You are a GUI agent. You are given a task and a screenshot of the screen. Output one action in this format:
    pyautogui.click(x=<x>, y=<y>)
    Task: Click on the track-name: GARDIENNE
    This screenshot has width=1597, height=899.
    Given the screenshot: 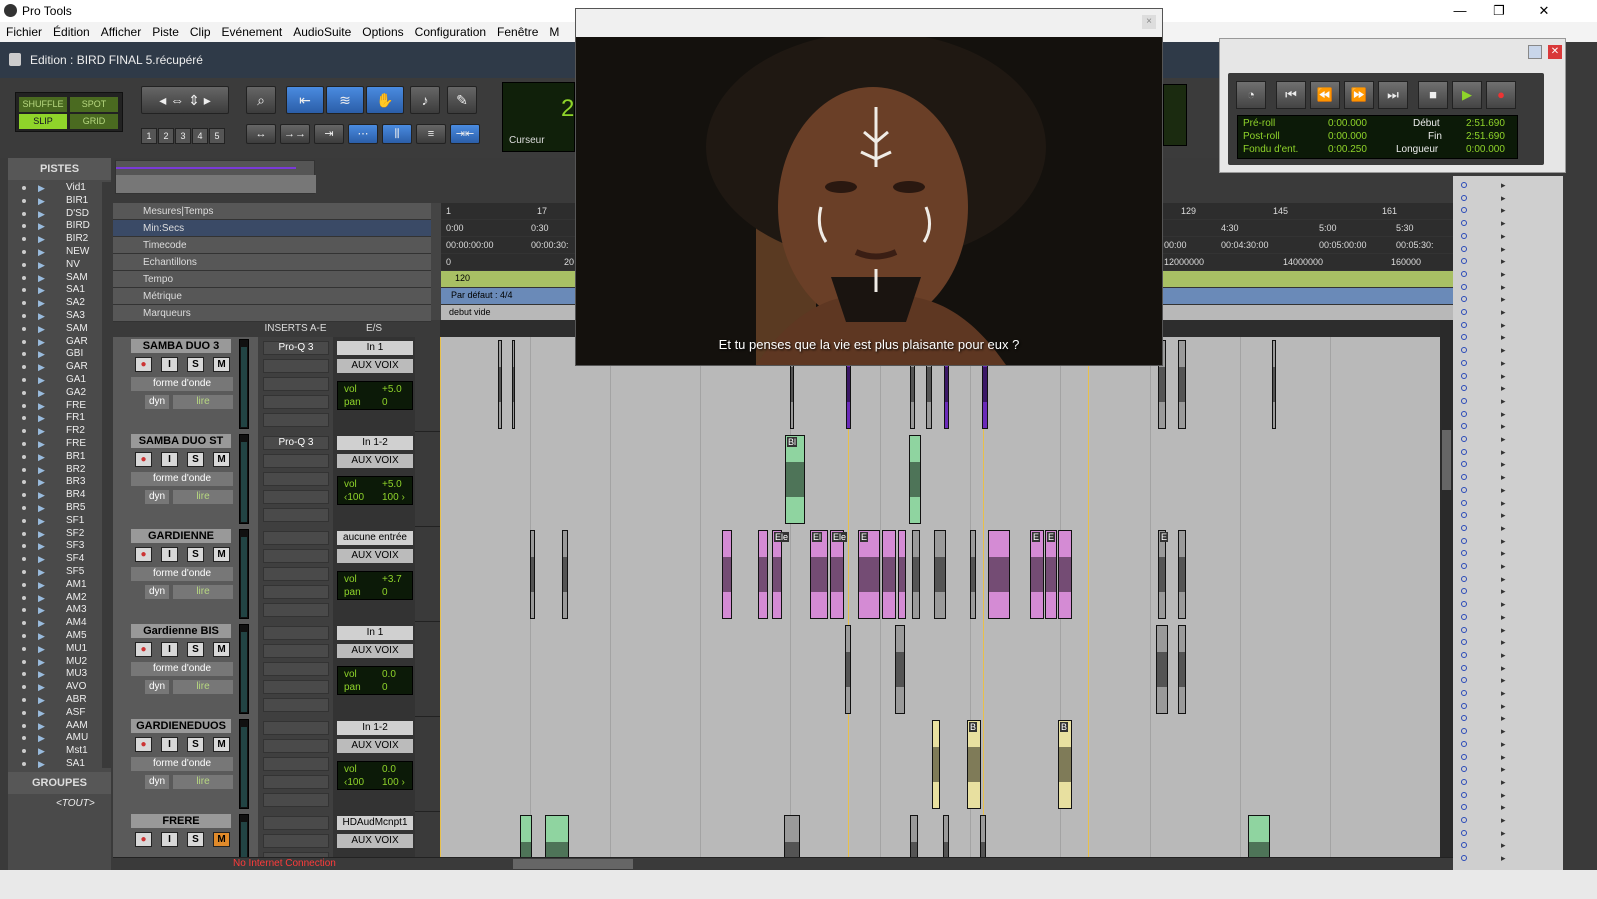 What is the action you would take?
    pyautogui.click(x=181, y=536)
    